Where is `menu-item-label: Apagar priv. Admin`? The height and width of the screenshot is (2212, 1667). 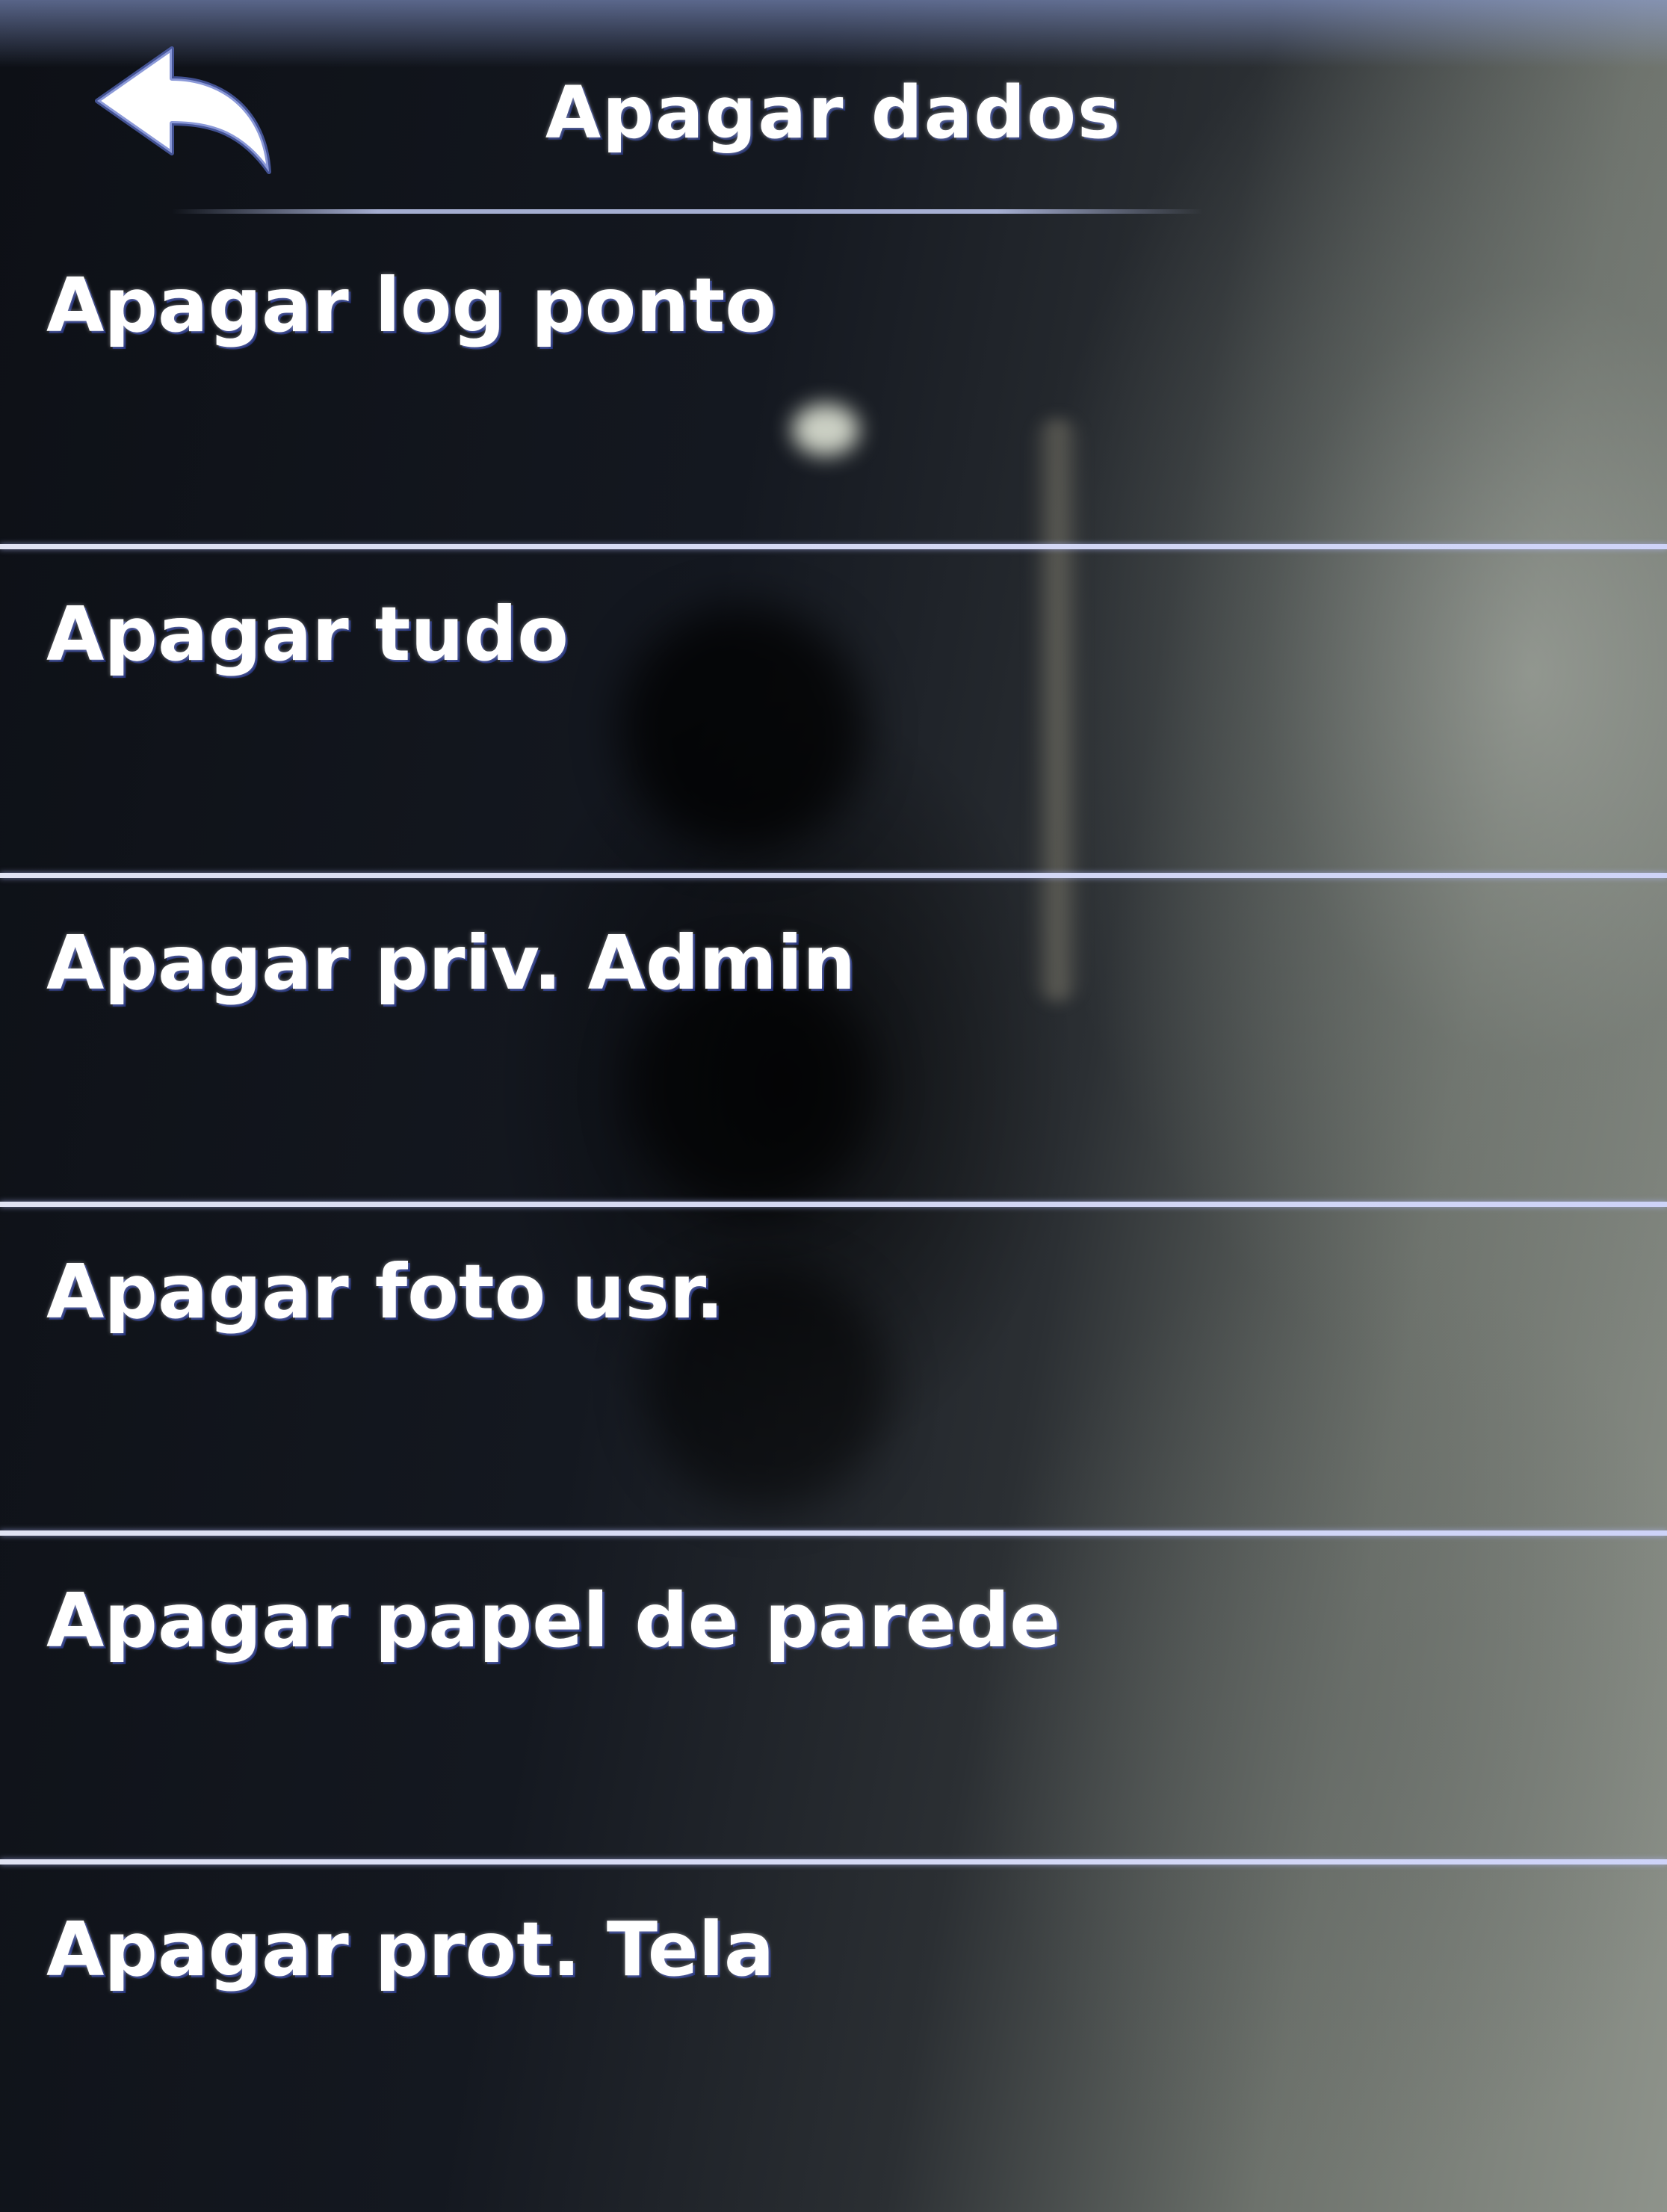 menu-item-label: Apagar priv. Admin is located at coordinates (451, 963).